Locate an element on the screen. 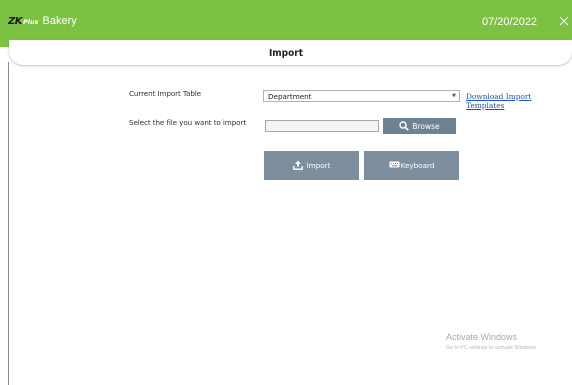 The height and width of the screenshot is (385, 572). logo-plus: Plus is located at coordinates (31, 22).